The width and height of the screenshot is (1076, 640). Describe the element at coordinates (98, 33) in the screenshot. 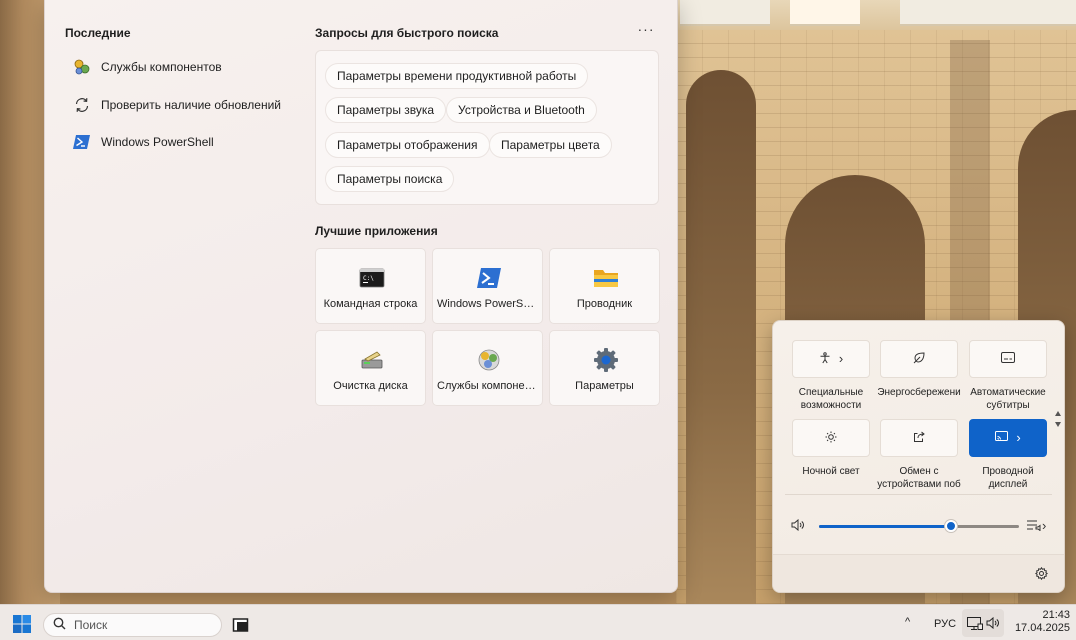

I see `recent-section-title: Последние` at that location.